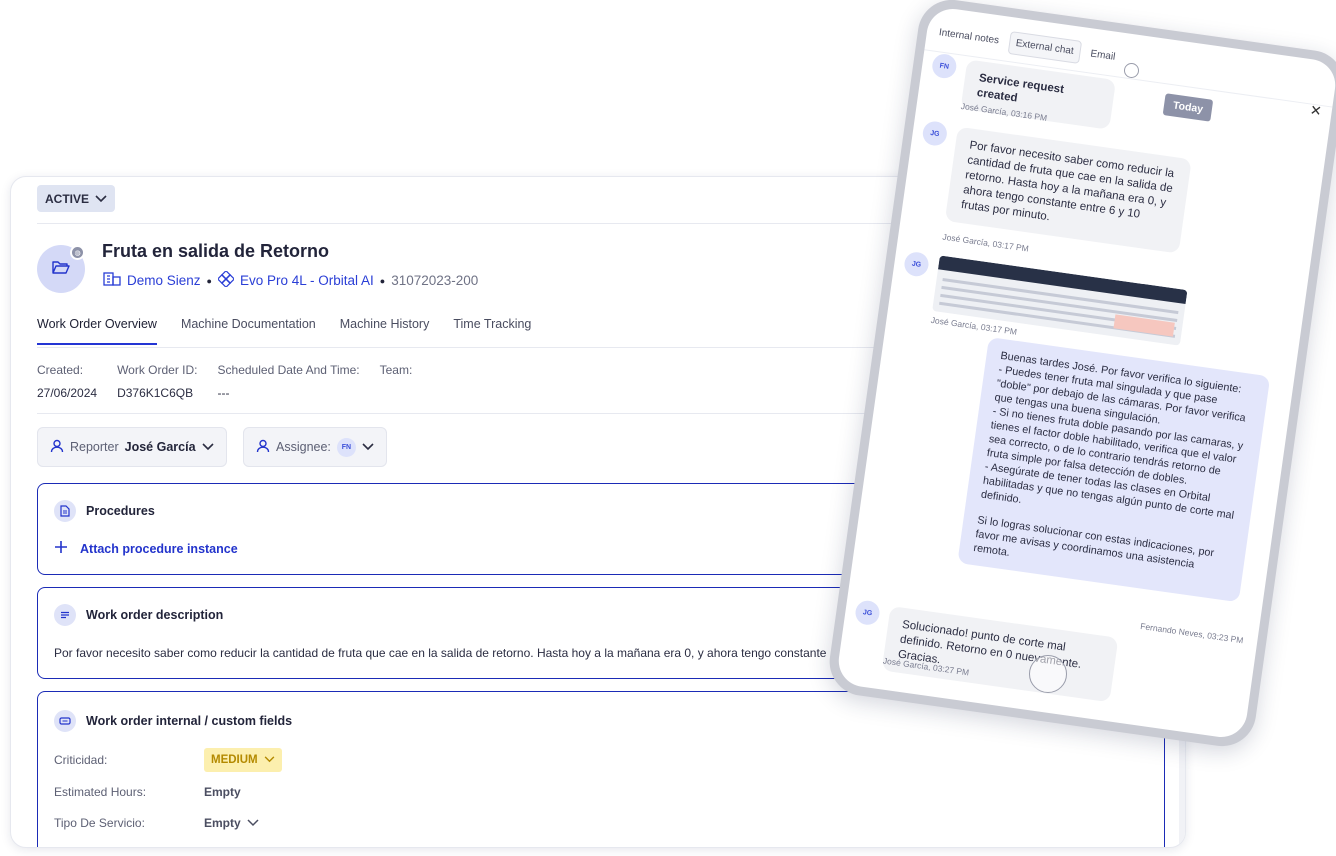 Image resolution: width=1336 pixels, height=856 pixels. What do you see at coordinates (222, 792) in the screenshot?
I see `estimated-hours-value: Empty` at bounding box center [222, 792].